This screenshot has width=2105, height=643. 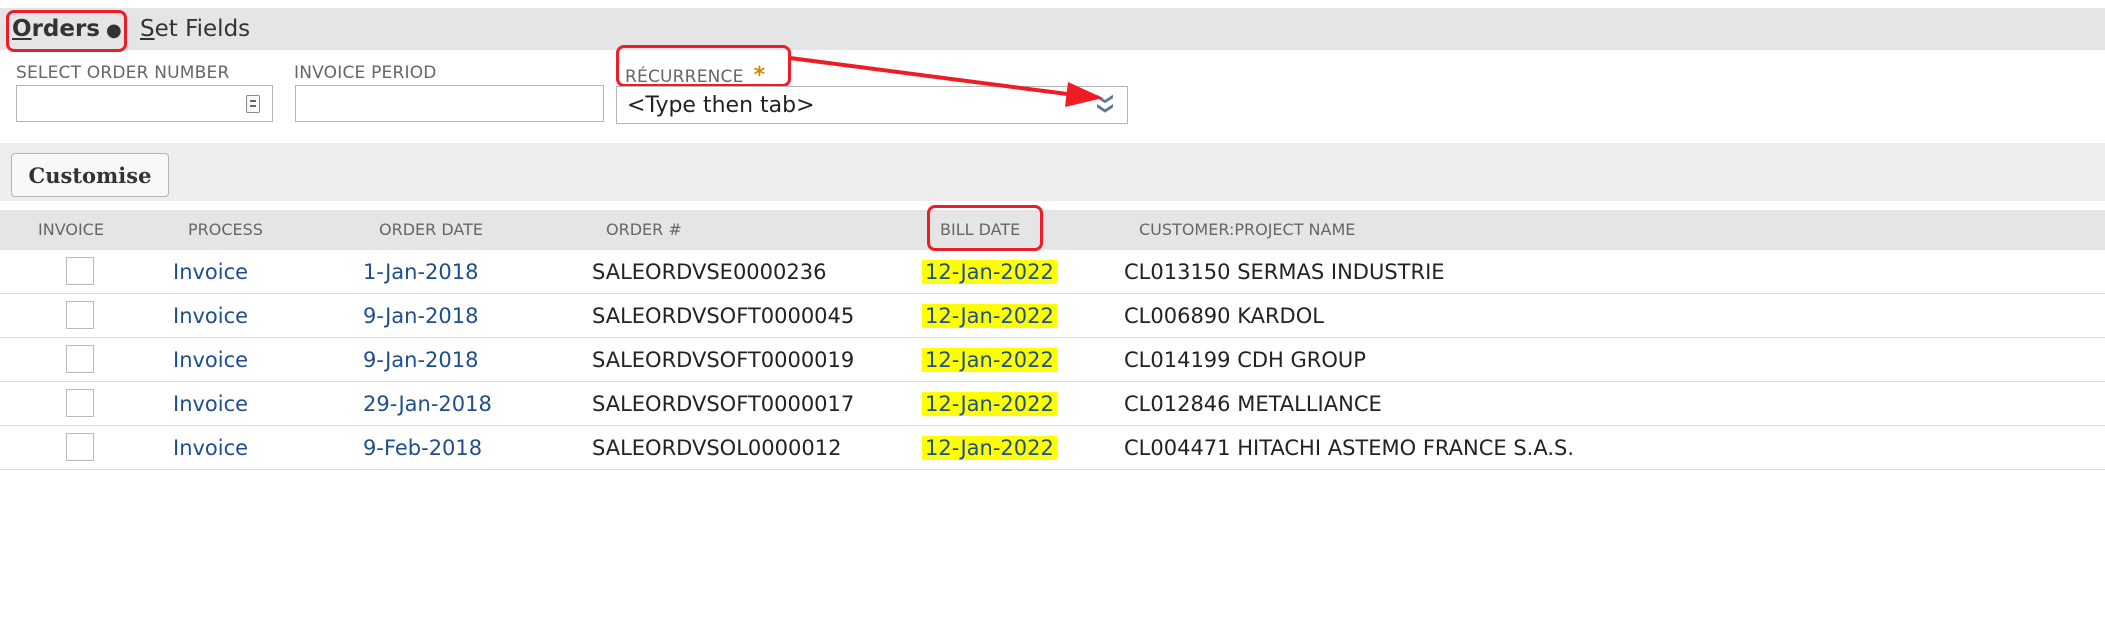 I want to click on toolbar: Customise, so click(x=1052, y=172).